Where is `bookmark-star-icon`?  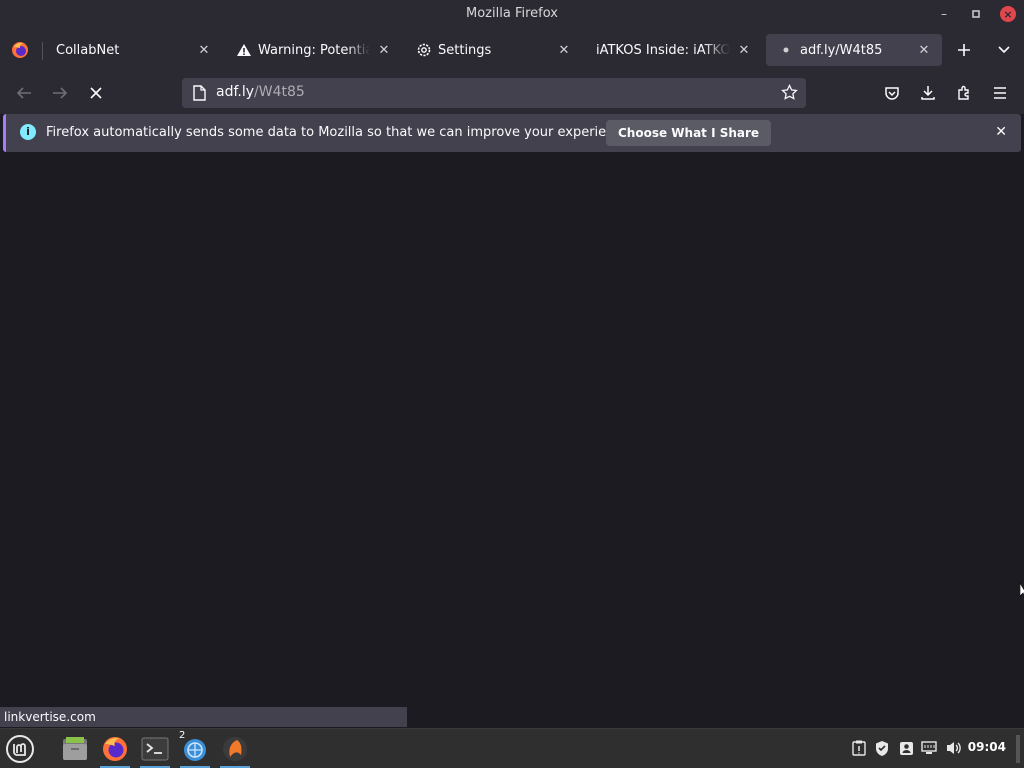 bookmark-star-icon is located at coordinates (789, 94).